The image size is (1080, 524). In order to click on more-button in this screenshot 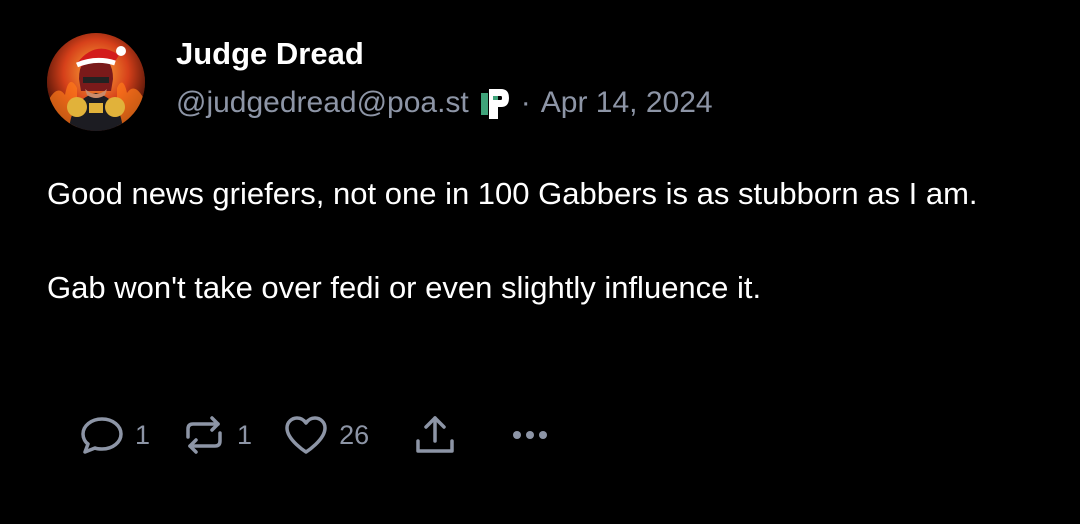, I will do `click(531, 435)`.